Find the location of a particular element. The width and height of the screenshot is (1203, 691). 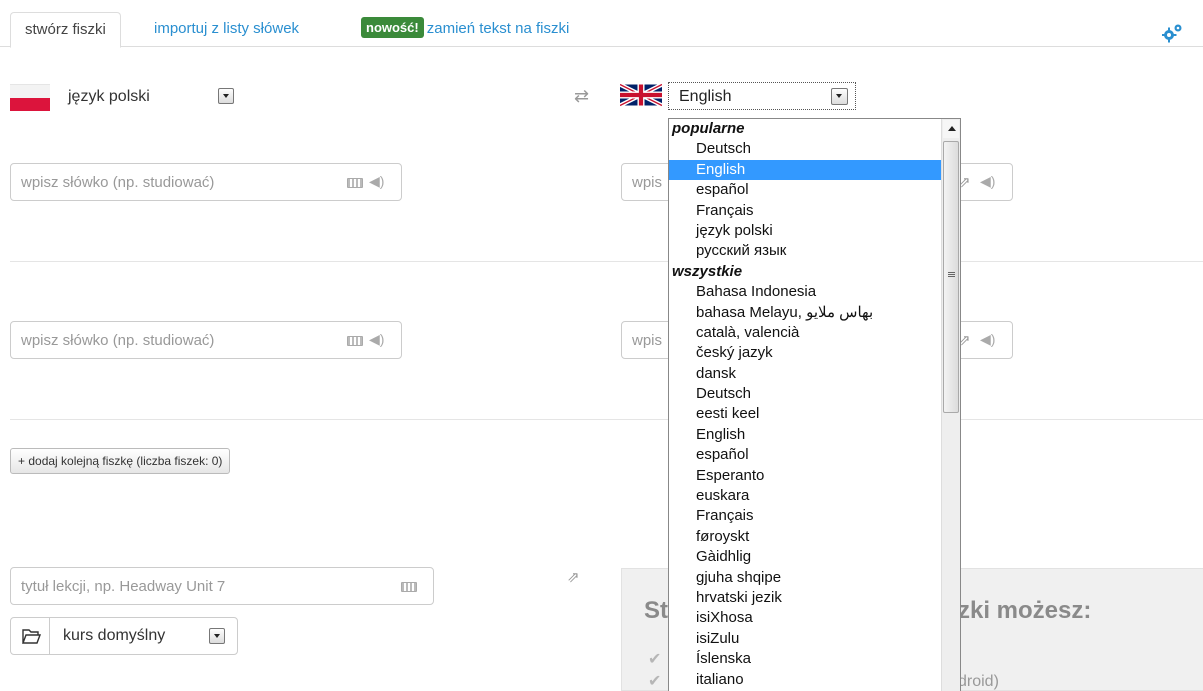

settings-gears-icon is located at coordinates (1173, 33).